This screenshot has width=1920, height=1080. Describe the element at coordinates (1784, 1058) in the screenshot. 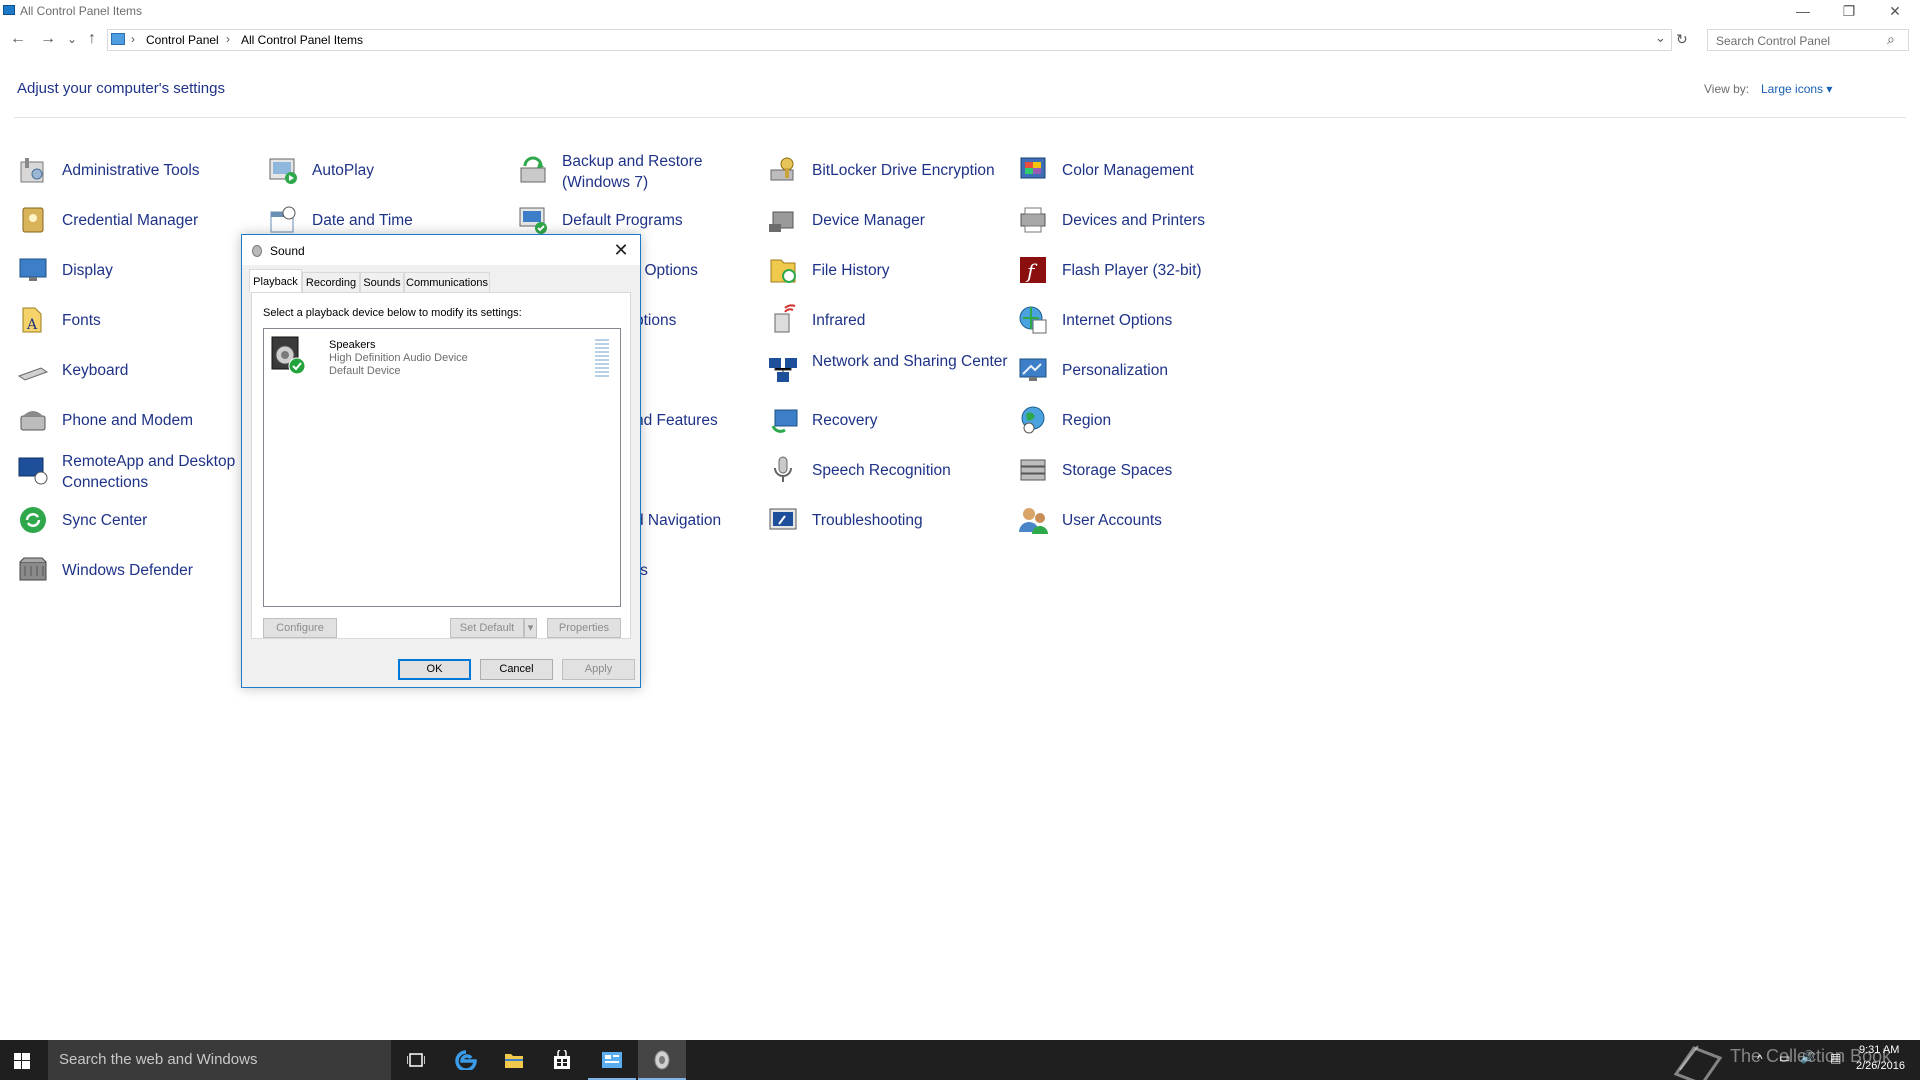

I see `network-tray-icon: ▭` at that location.